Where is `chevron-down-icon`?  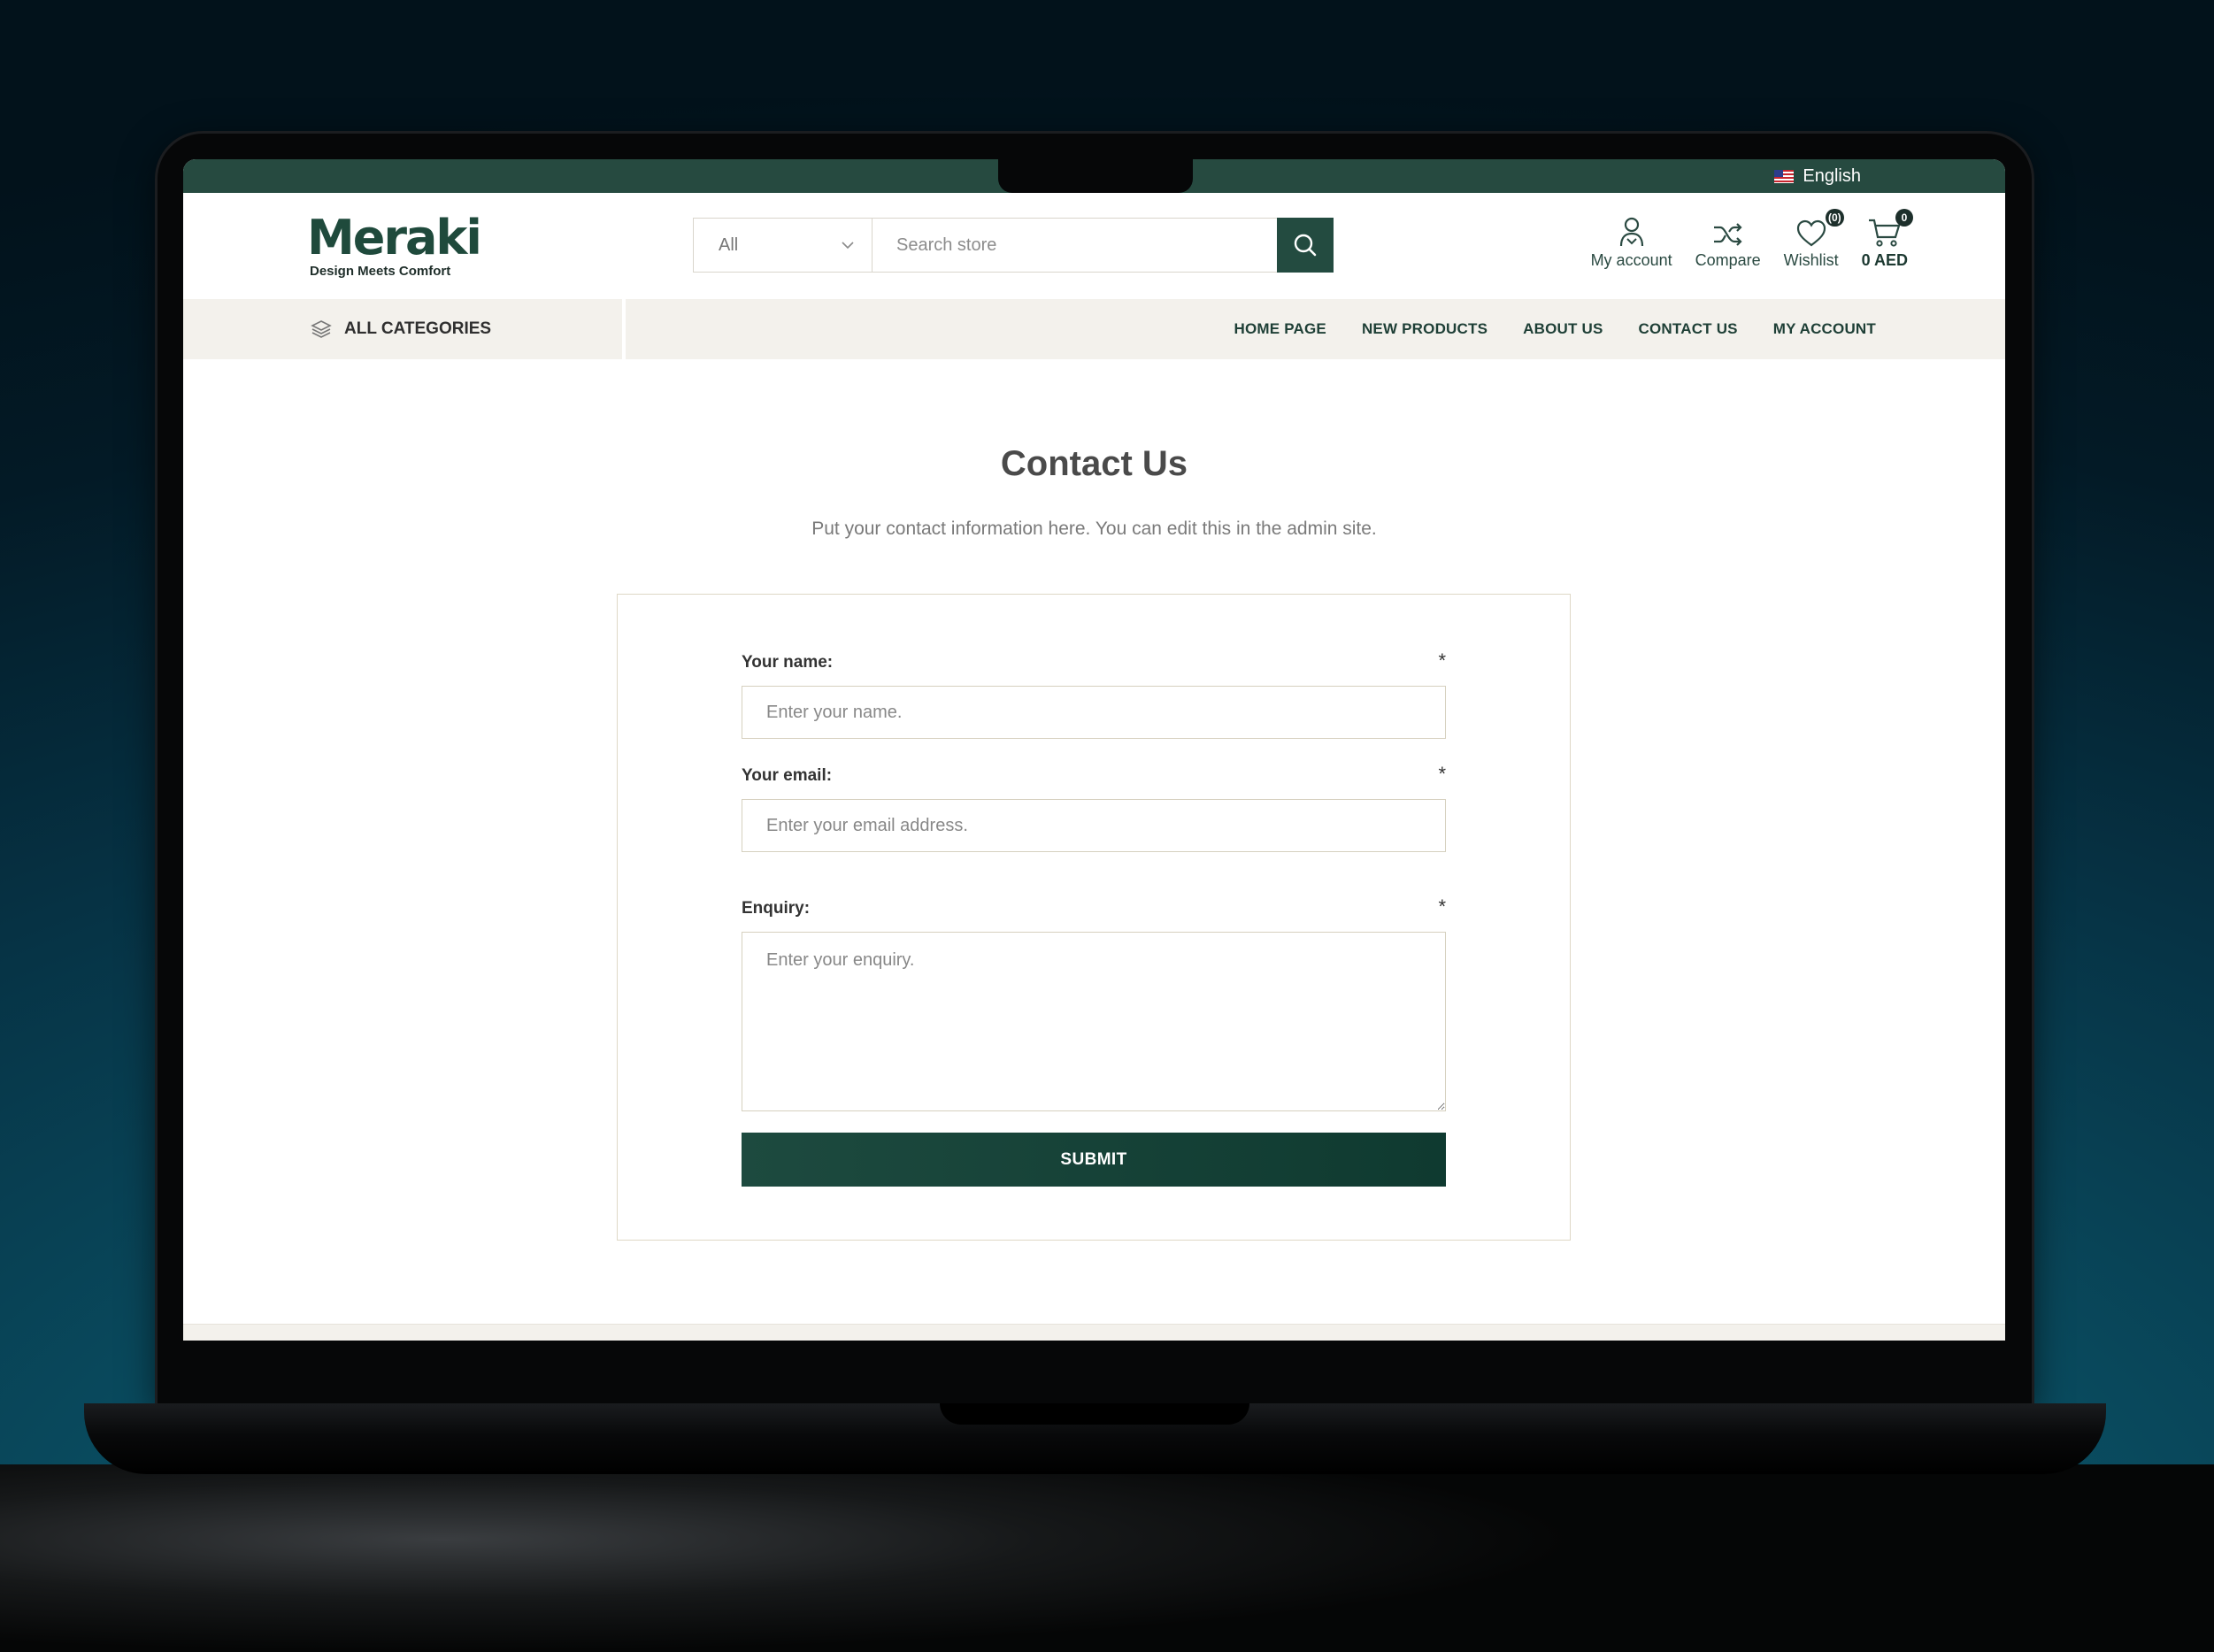
chevron-down-icon is located at coordinates (848, 245).